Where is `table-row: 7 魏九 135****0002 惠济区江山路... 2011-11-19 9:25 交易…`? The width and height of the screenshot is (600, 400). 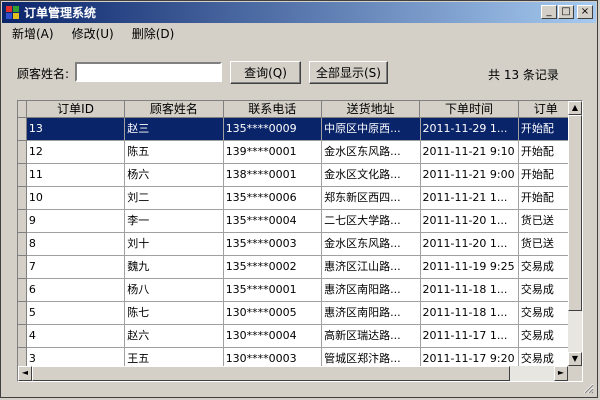 table-row: 7 魏九 135****0002 惠济区江山路... 2011-11-19 9:25 交易… is located at coordinates (293, 267).